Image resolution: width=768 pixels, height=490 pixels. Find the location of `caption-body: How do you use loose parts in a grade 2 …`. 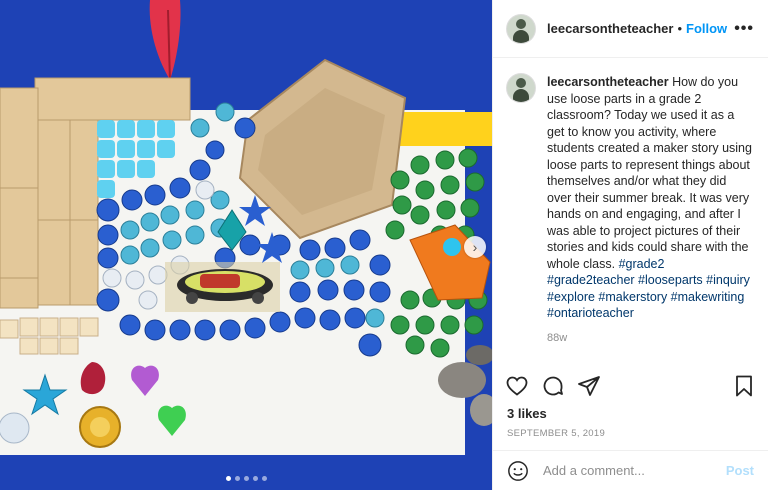

caption-body: How do you use loose parts in a grade 2 … is located at coordinates (649, 173).